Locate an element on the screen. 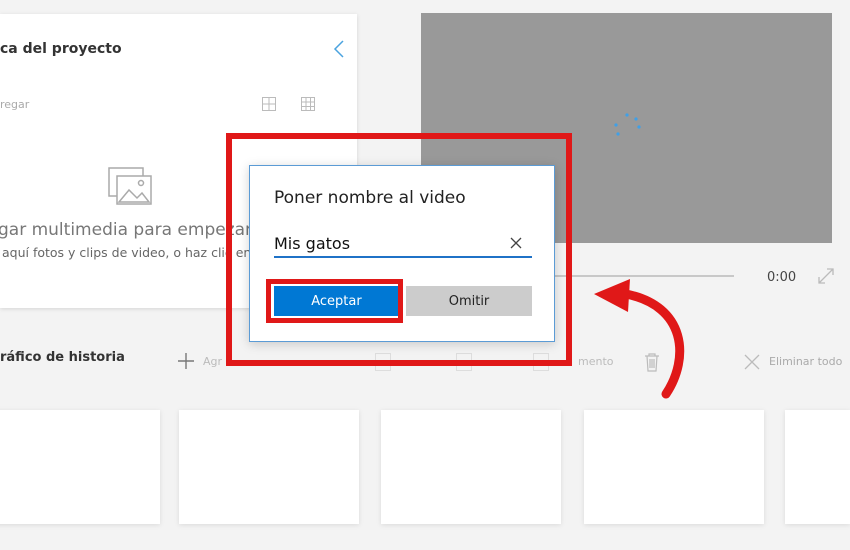  delete-all-button: Eliminar todo is located at coordinates (805, 361).